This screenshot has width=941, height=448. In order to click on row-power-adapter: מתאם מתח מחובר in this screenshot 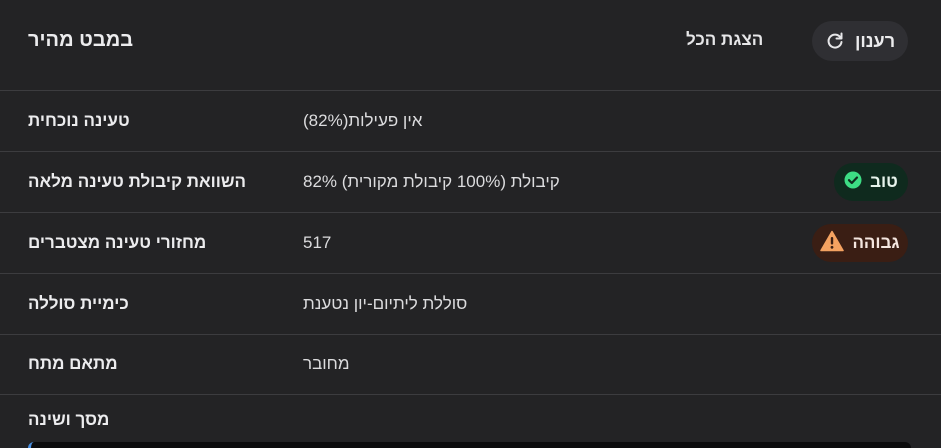, I will do `click(470, 364)`.